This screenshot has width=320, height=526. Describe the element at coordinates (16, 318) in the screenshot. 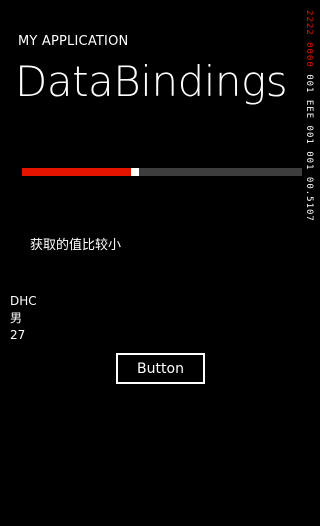

I see `person-gender: 男` at that location.